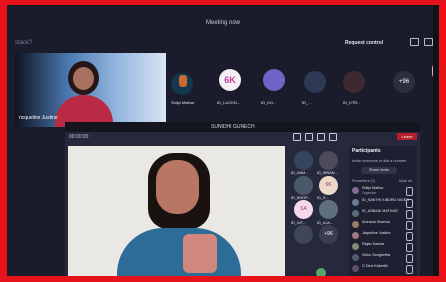 The height and width of the screenshot is (282, 446). I want to click on participant-face, so click(83, 78).